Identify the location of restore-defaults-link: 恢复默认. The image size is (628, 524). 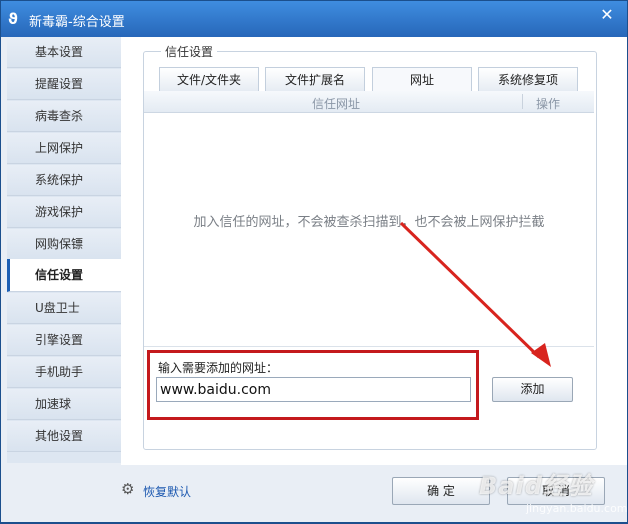
(167, 491).